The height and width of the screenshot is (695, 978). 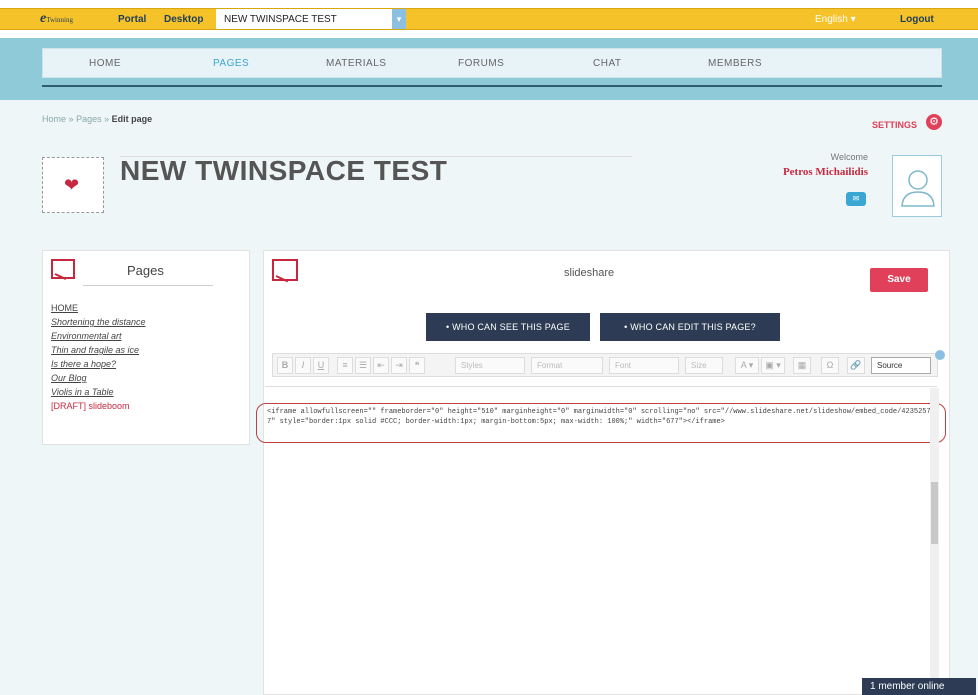 I want to click on page-name-field: slideshare, so click(x=589, y=273).